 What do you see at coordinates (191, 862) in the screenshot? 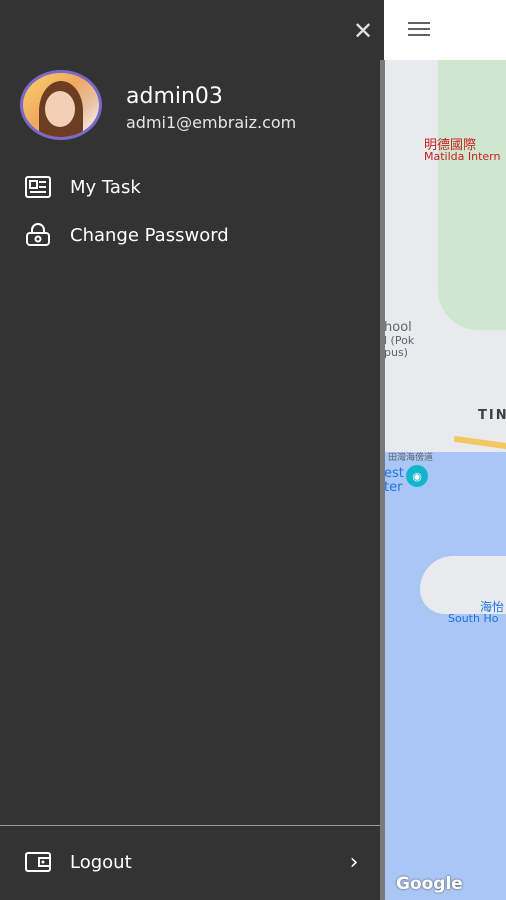
I see `logout-button: Logout ›` at bounding box center [191, 862].